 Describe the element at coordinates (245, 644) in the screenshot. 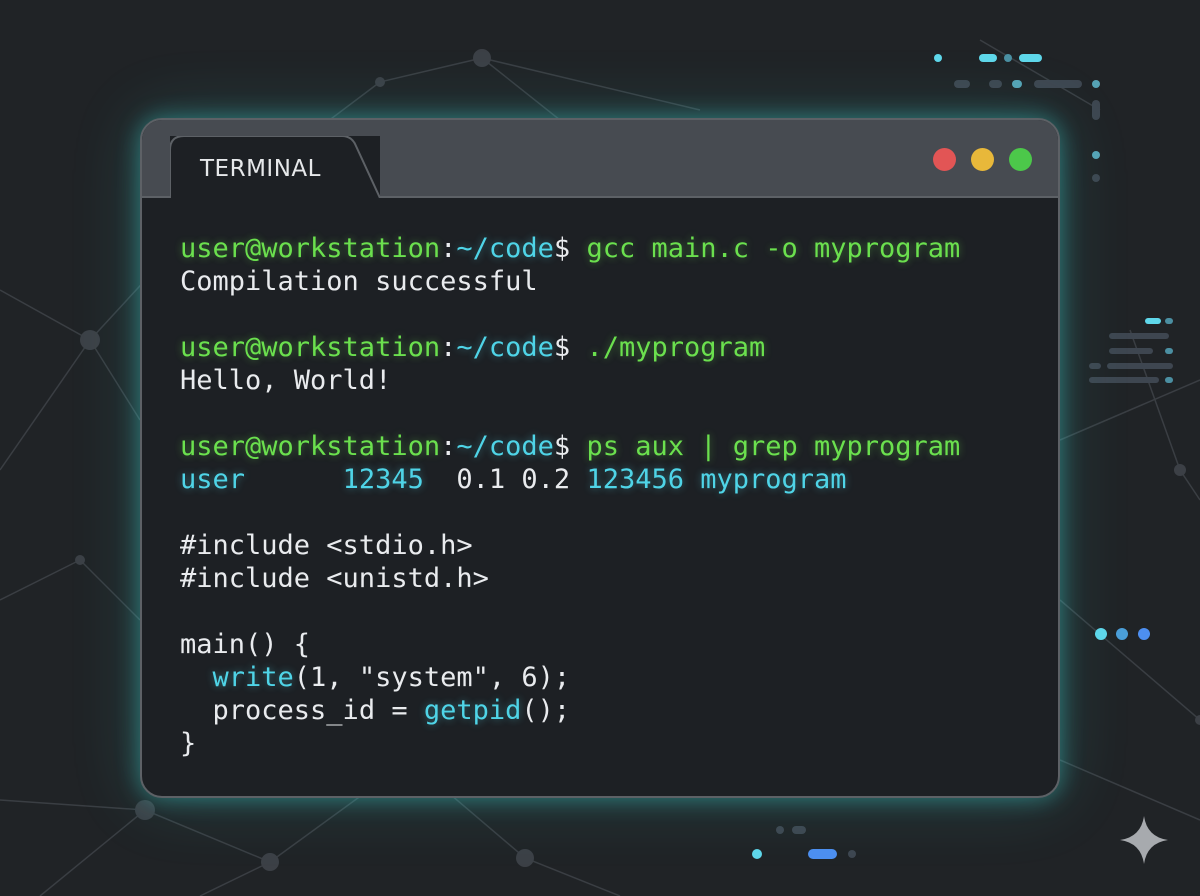

I see `code-line: main() {` at that location.